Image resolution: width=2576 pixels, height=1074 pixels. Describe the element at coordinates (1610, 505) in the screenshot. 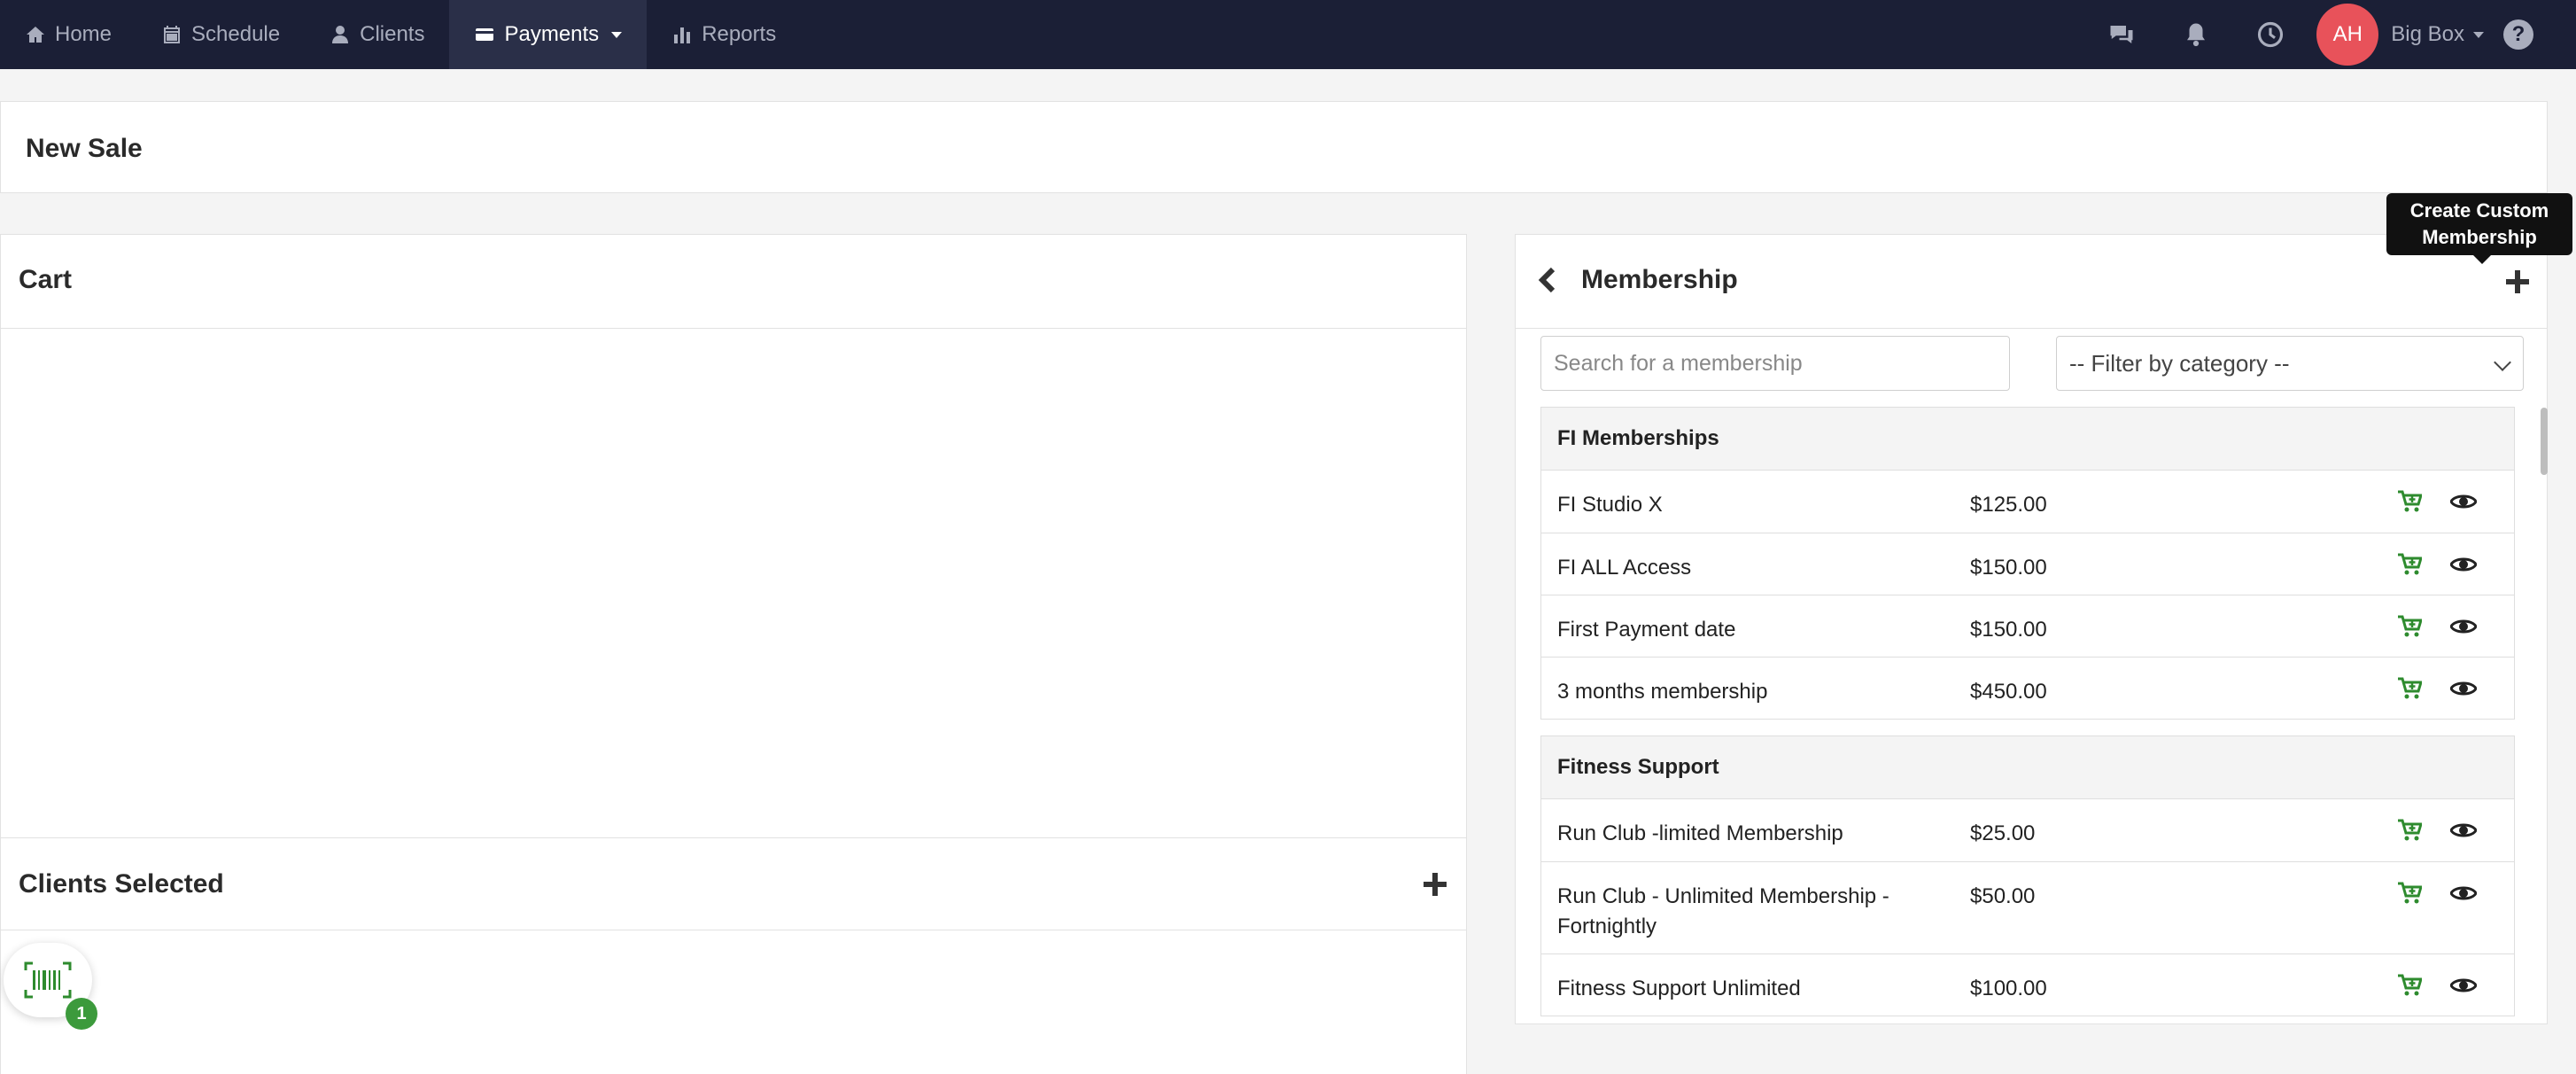

I see `membership-name: FI Studio X` at that location.